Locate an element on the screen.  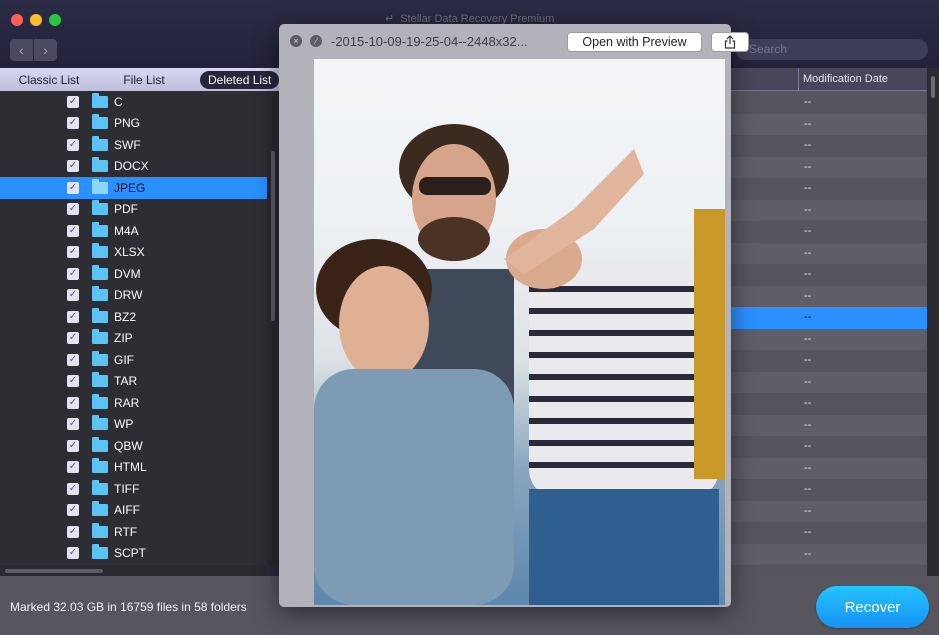
nav-buttons: ‹ › is located at coordinates (33, 50).